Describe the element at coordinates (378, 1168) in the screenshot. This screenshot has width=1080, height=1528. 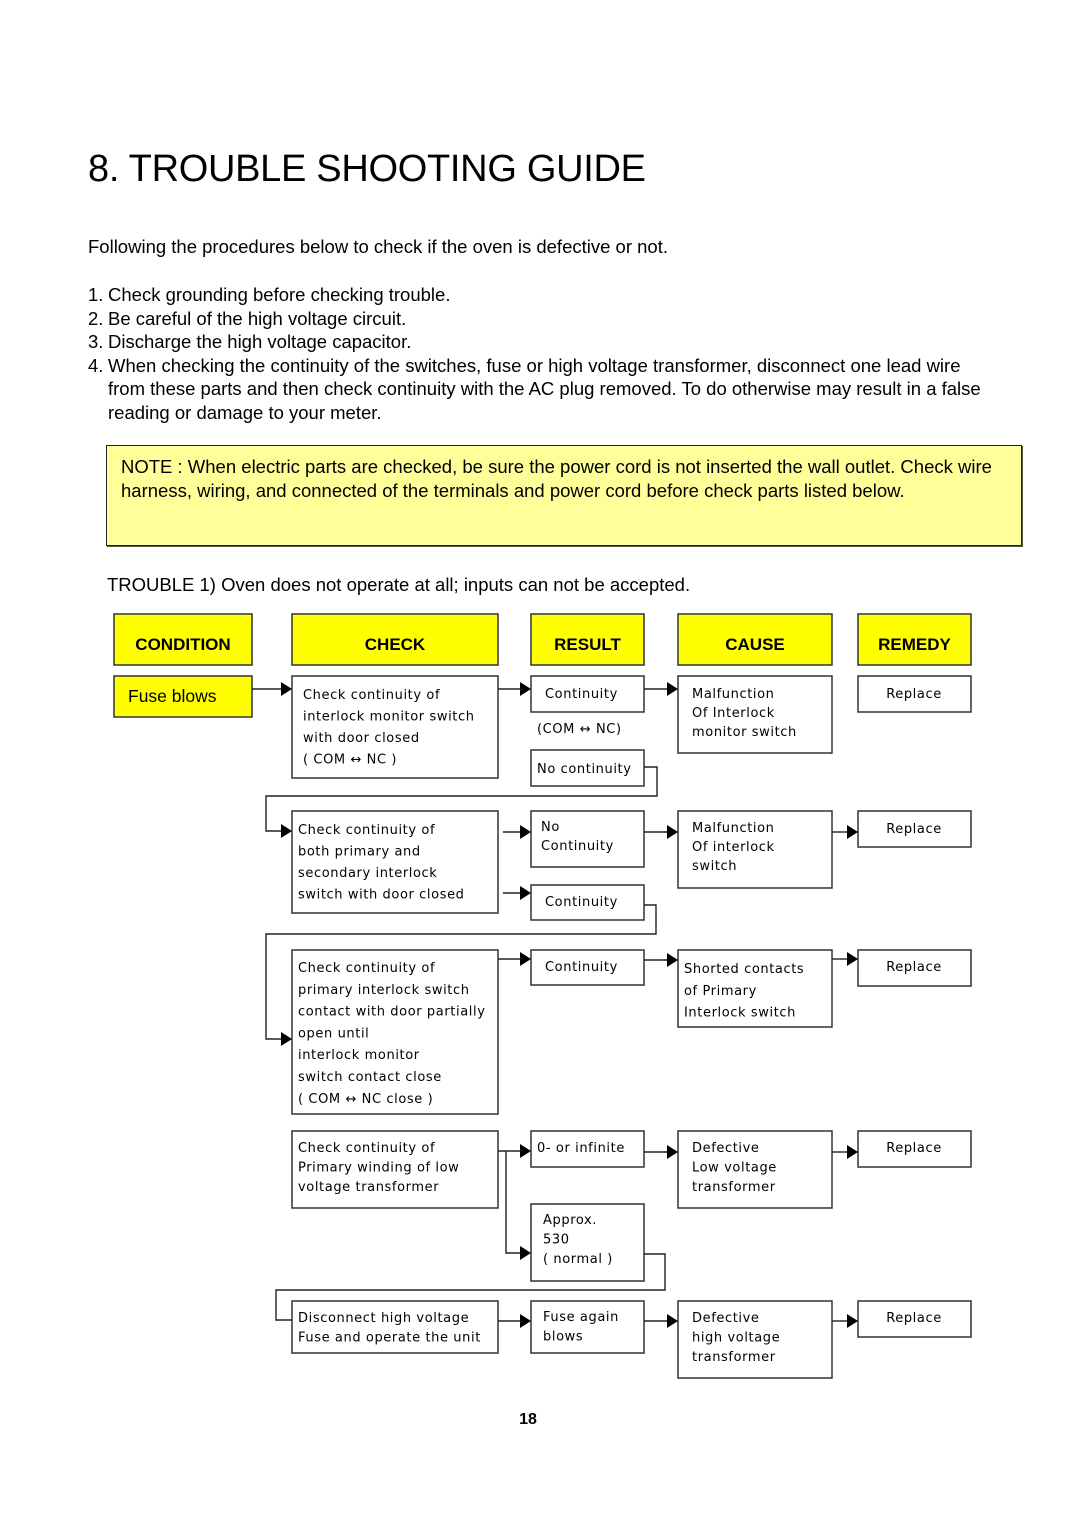
I see `check-text: Primary winding of low` at that location.